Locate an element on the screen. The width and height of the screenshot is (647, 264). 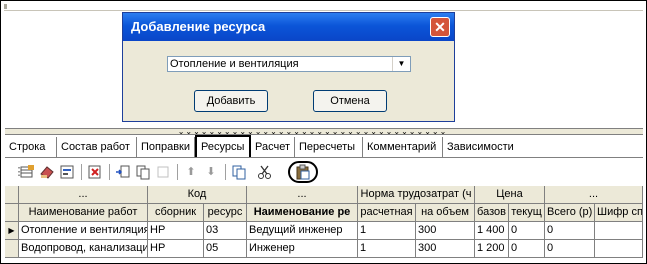
column-header: базов is located at coordinates (492, 213).